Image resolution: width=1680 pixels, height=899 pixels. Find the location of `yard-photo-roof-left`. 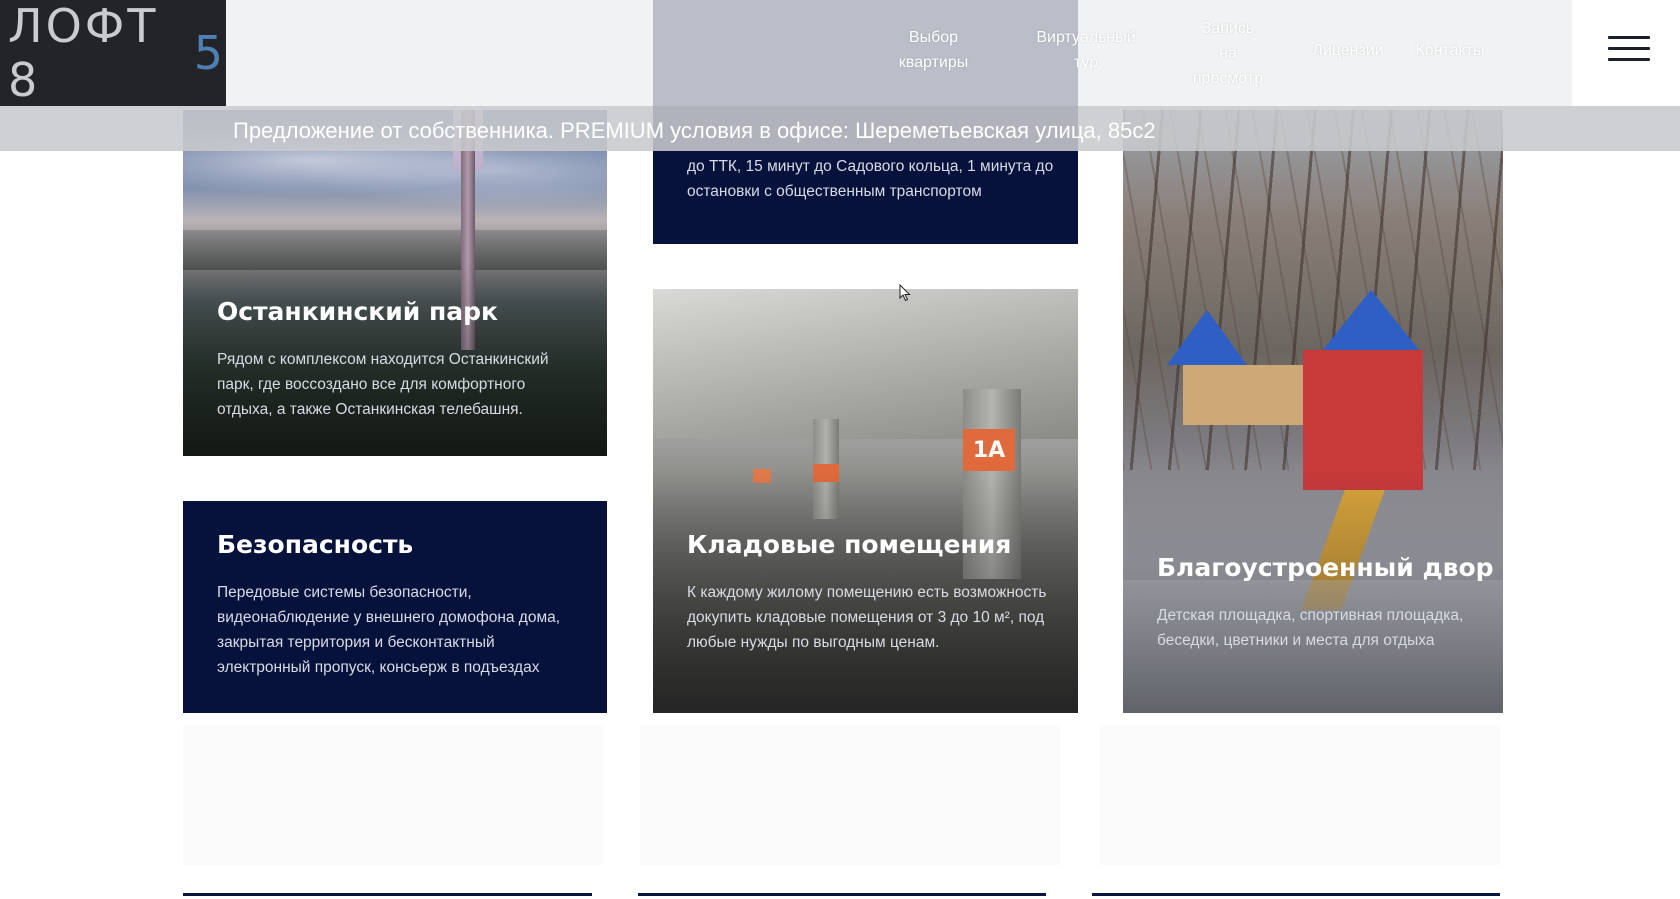

yard-photo-roof-left is located at coordinates (1207, 337).